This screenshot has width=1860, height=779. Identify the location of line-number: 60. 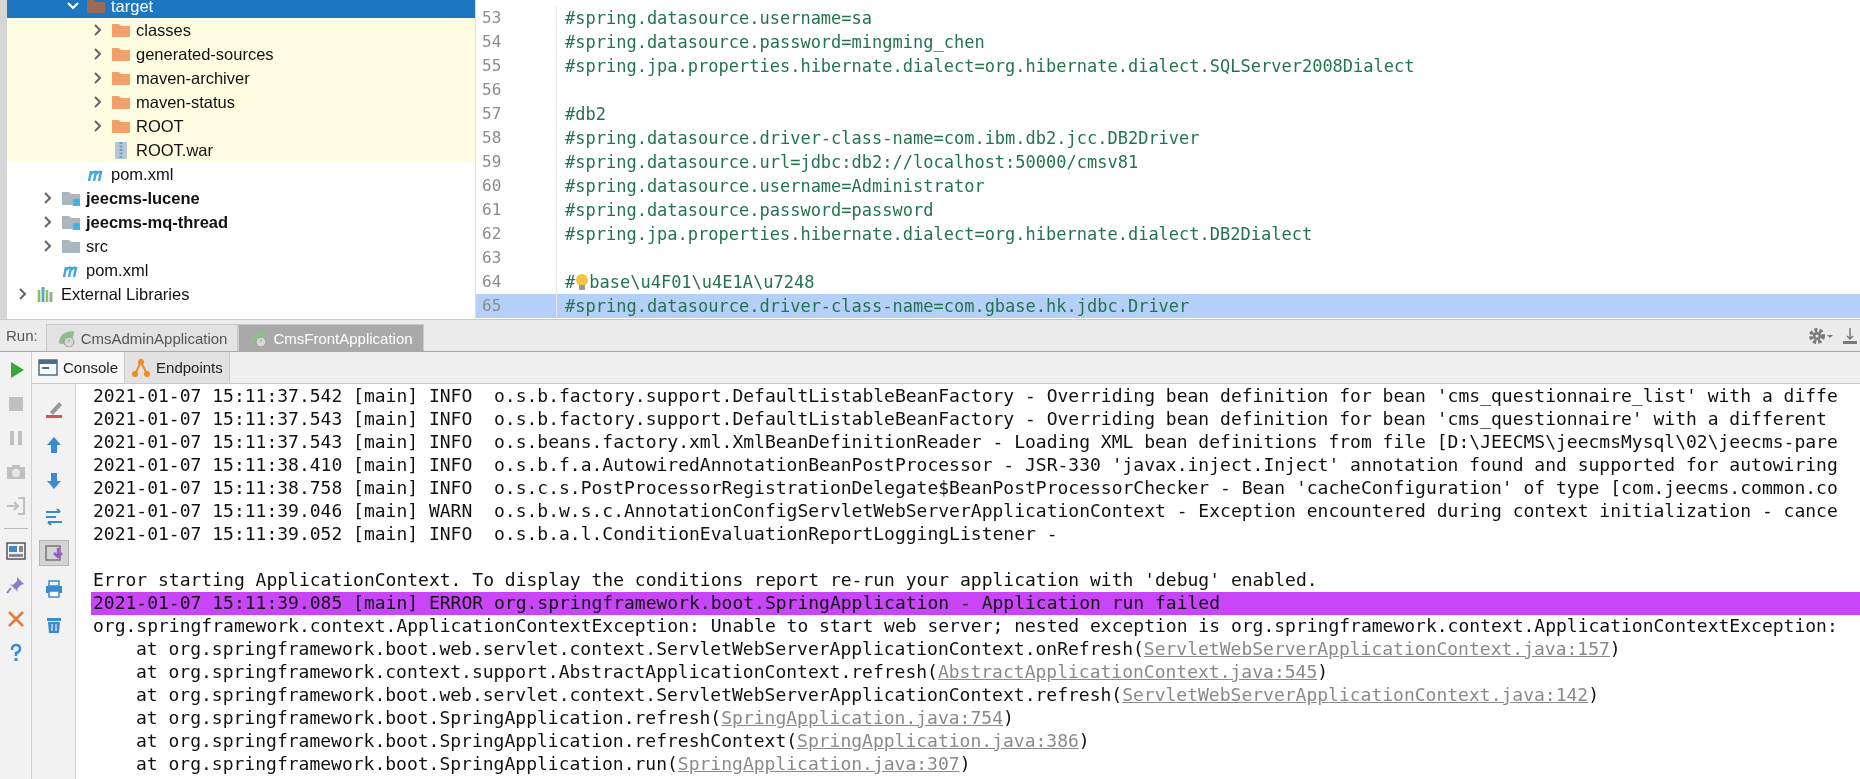
(516, 186).